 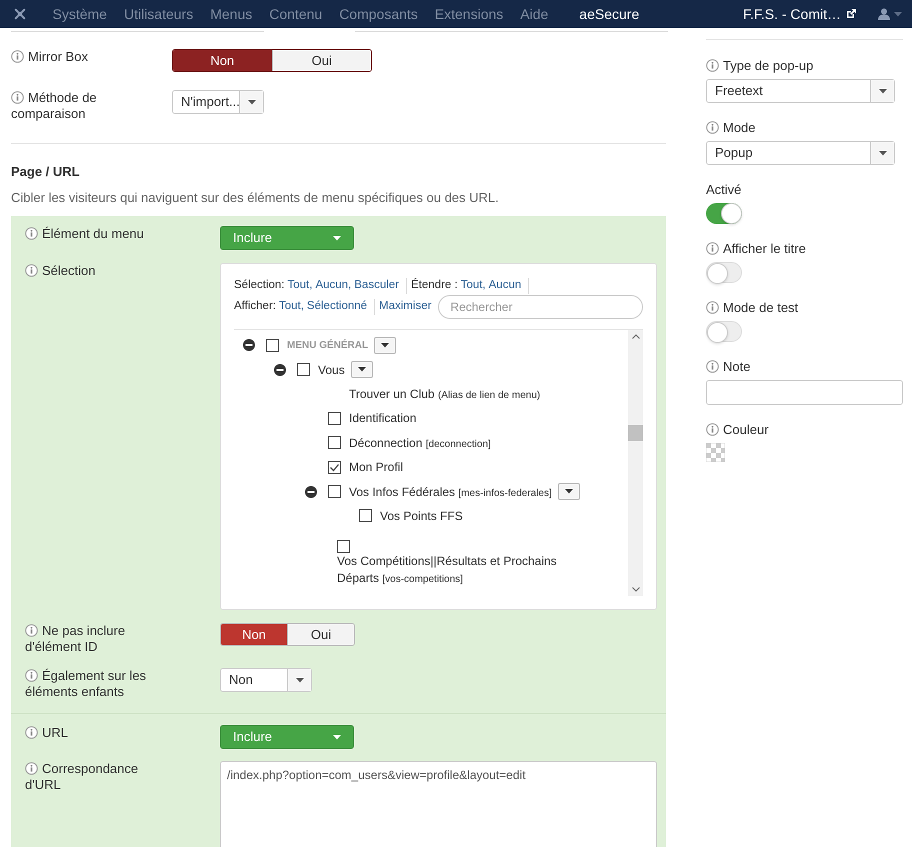 I want to click on field-label: Activé, so click(x=724, y=189).